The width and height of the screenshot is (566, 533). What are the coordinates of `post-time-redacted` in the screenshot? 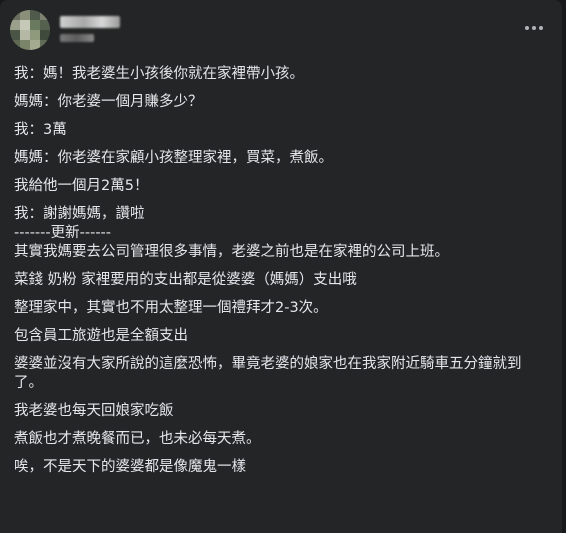 It's located at (77, 38).